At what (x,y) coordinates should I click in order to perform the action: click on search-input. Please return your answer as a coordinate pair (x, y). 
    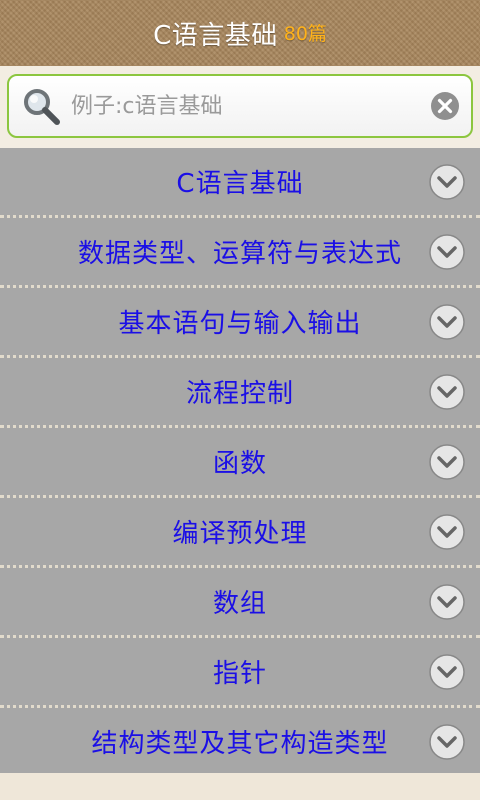
    Looking at the image, I should click on (246, 106).